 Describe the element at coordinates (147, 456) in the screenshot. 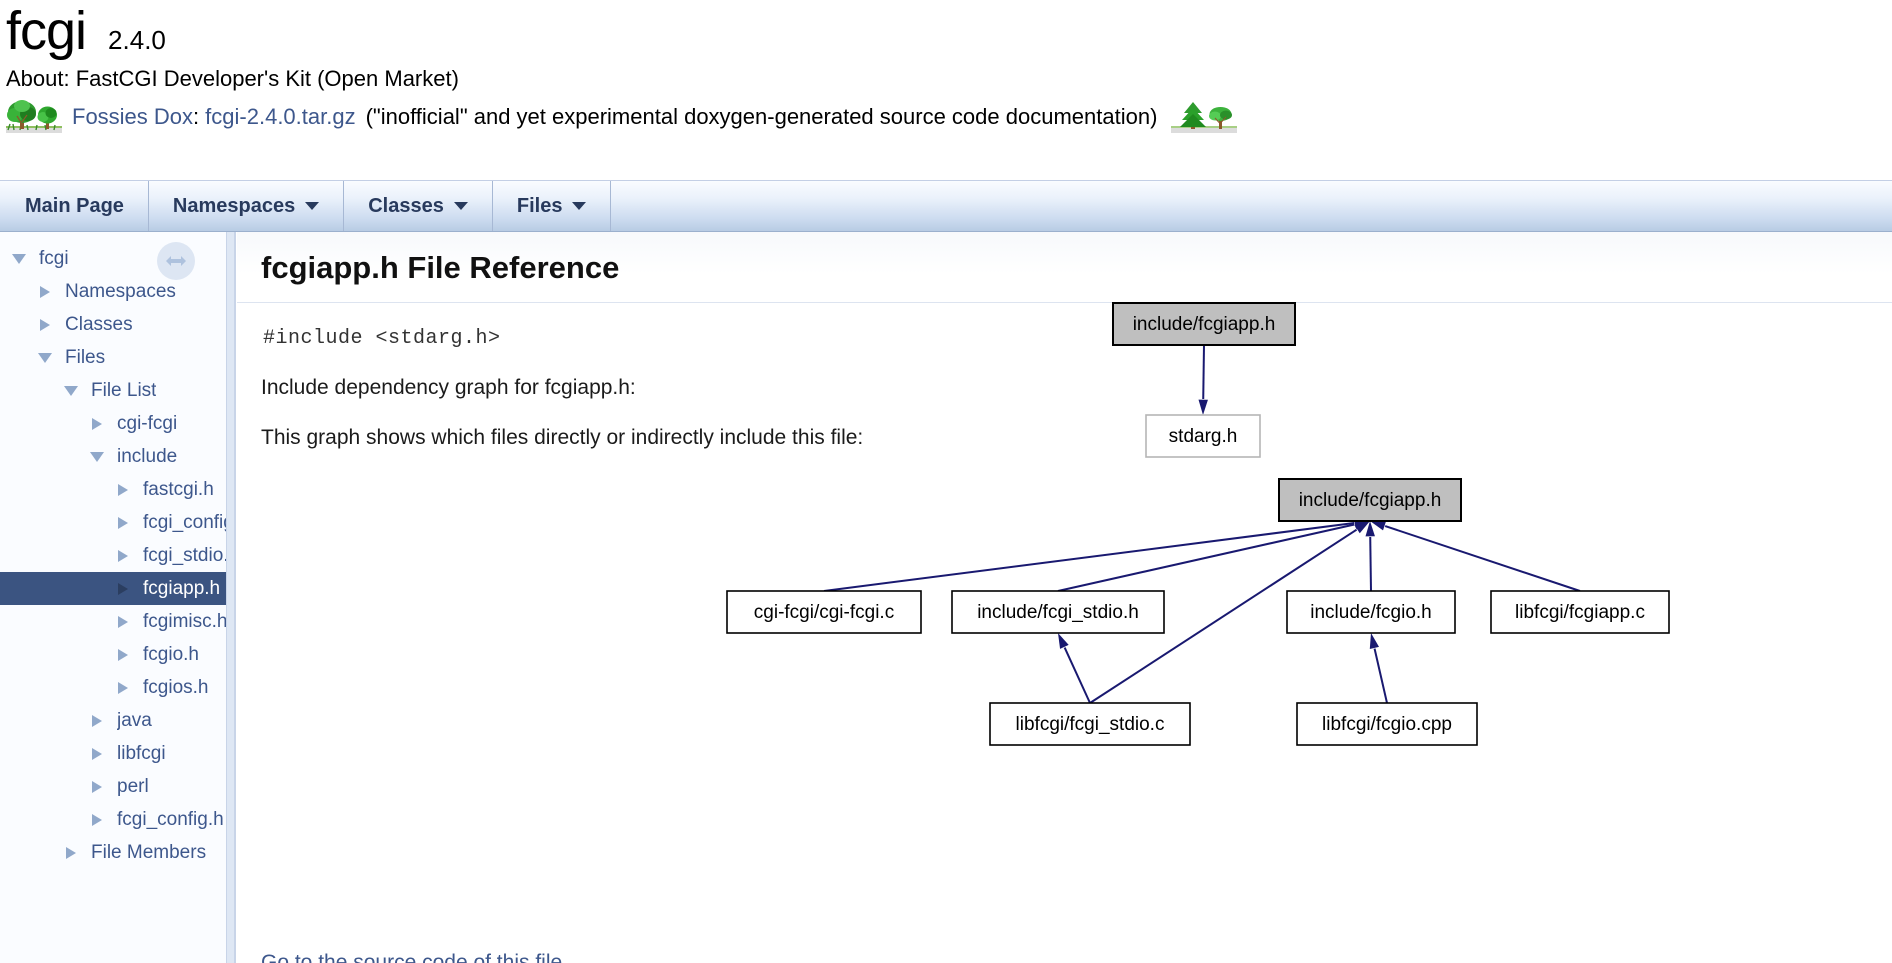

I see `tree-item-label: include` at that location.